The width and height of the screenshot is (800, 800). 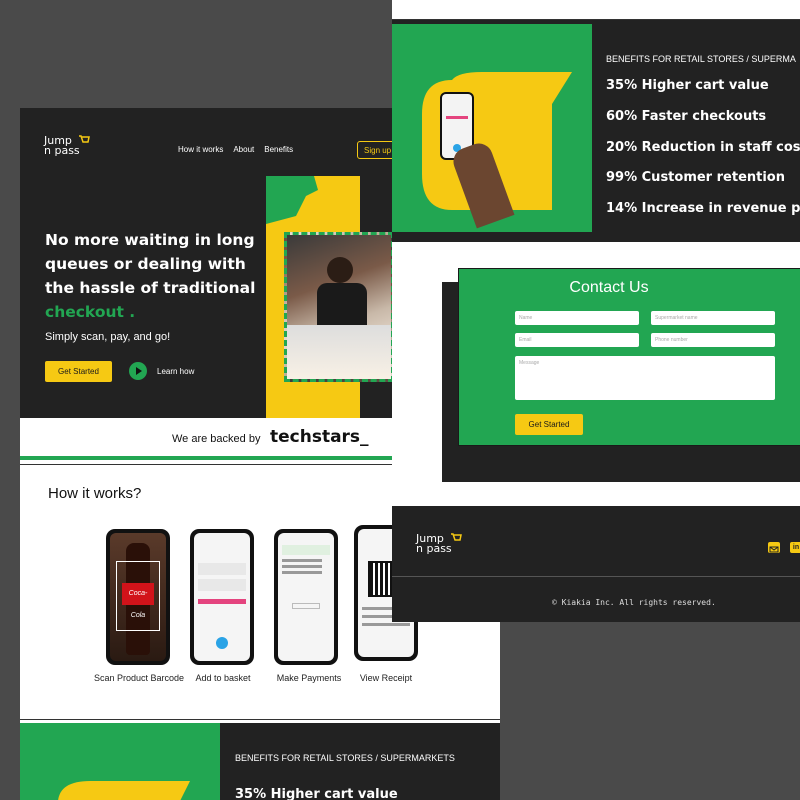 What do you see at coordinates (645, 378) in the screenshot?
I see `message-field: Message` at bounding box center [645, 378].